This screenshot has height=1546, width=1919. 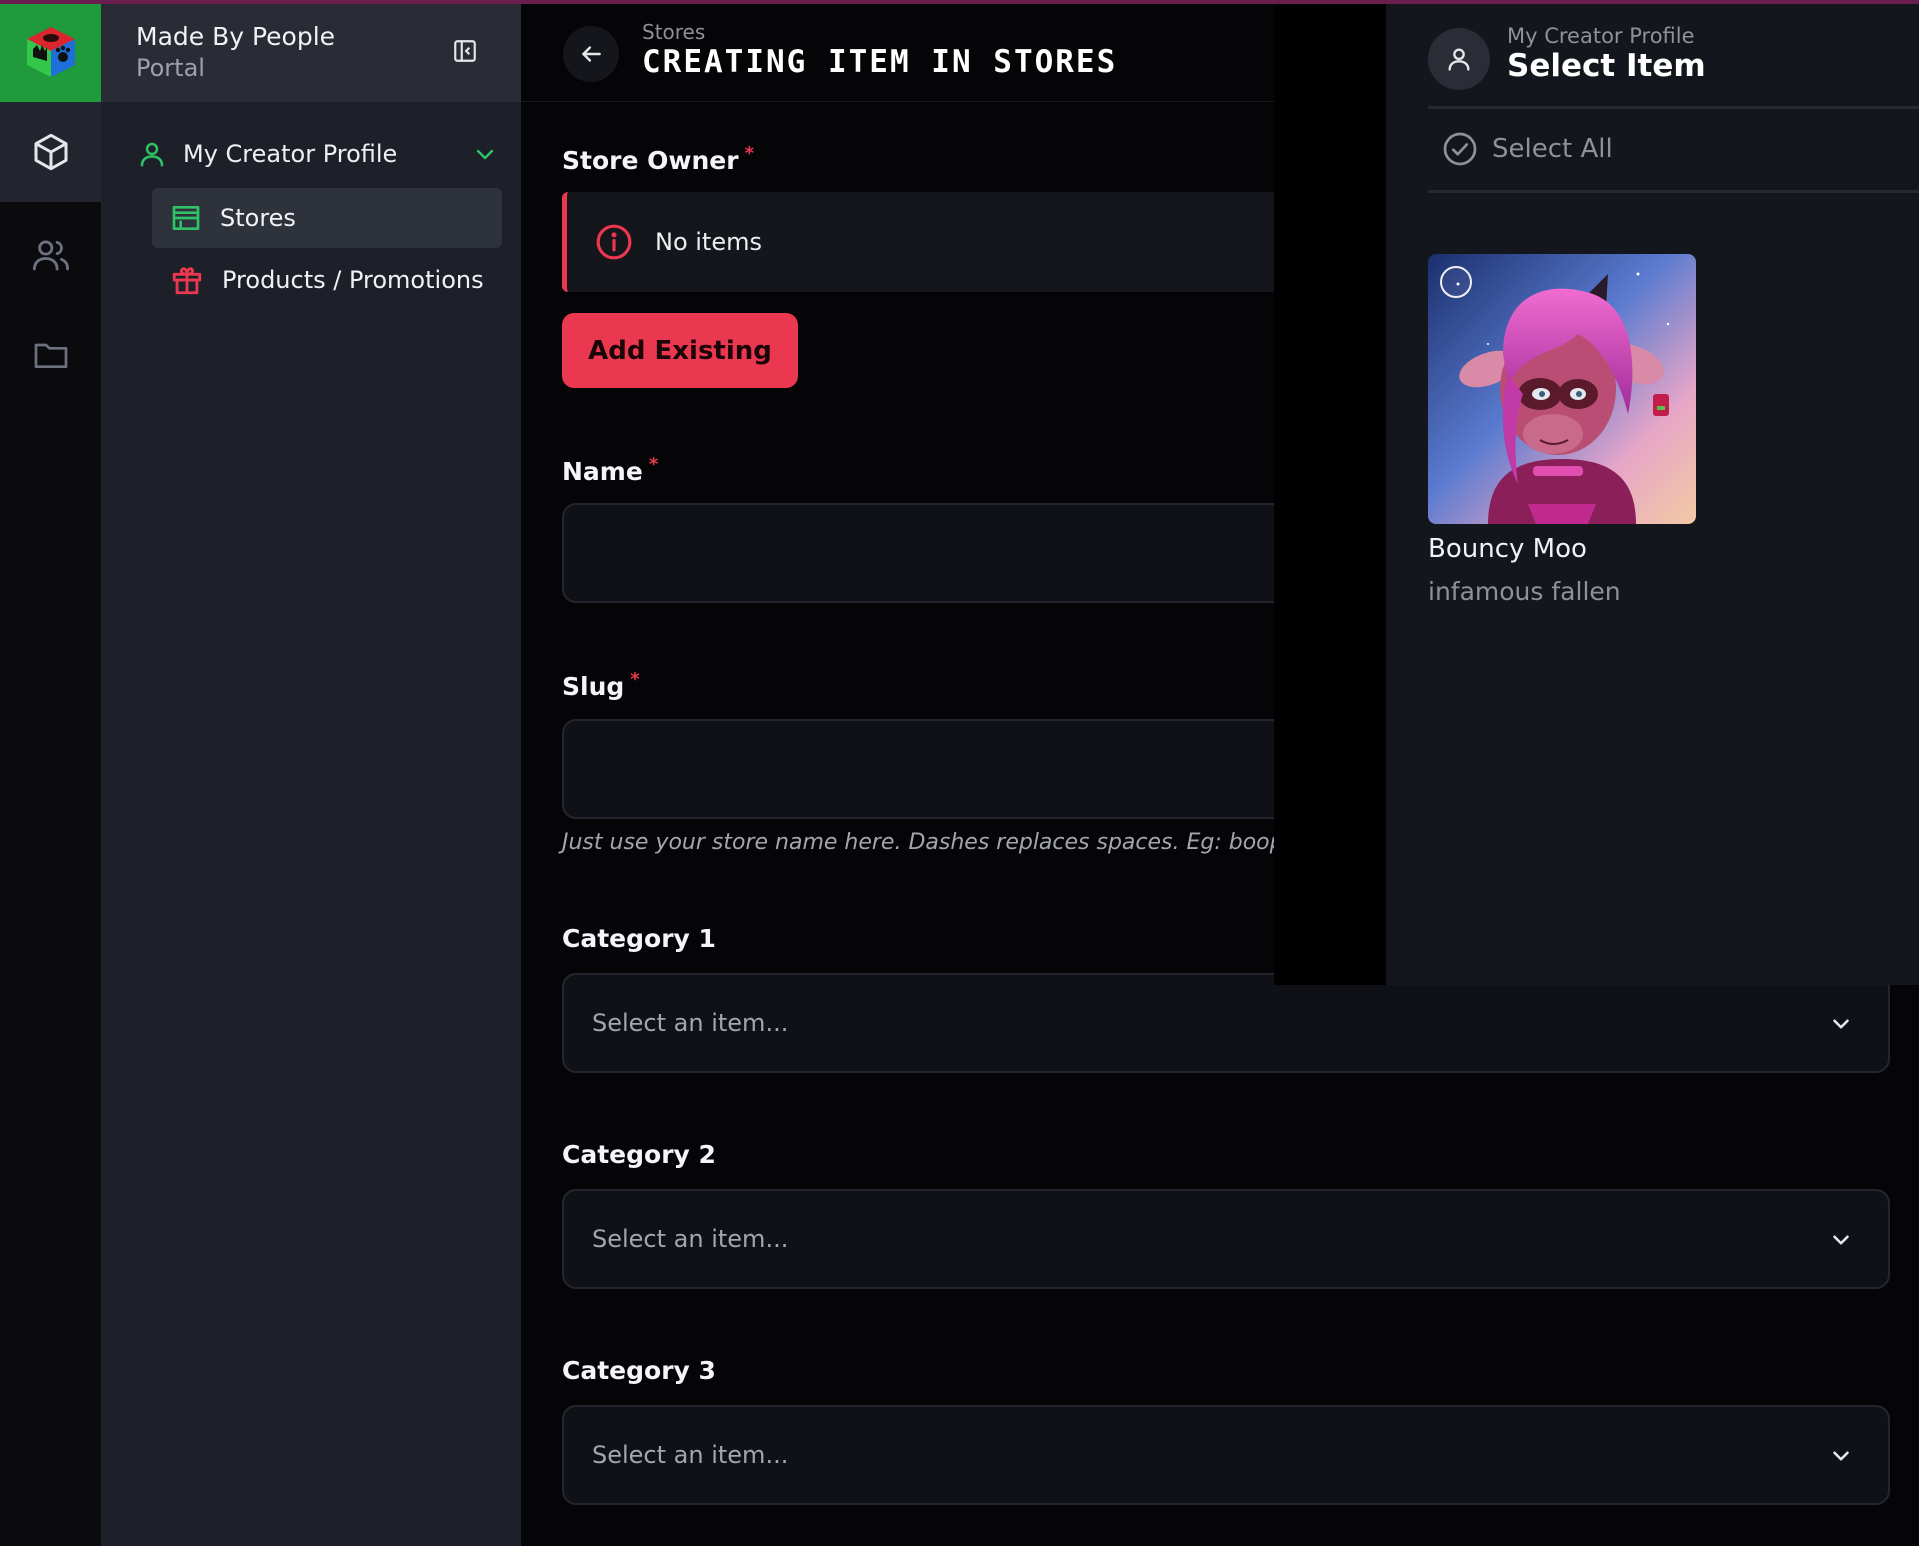 I want to click on item-card-name: Bouncy Moo, so click(x=1507, y=549).